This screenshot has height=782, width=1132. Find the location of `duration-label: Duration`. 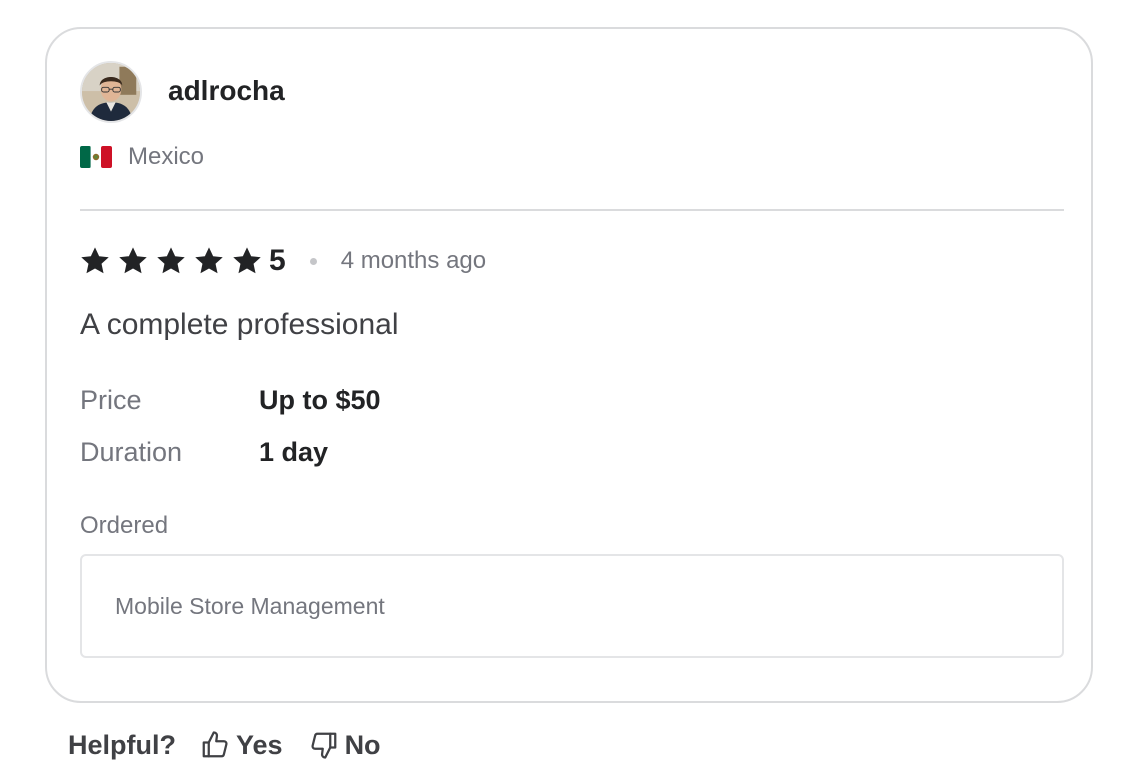

duration-label: Duration is located at coordinates (131, 452).